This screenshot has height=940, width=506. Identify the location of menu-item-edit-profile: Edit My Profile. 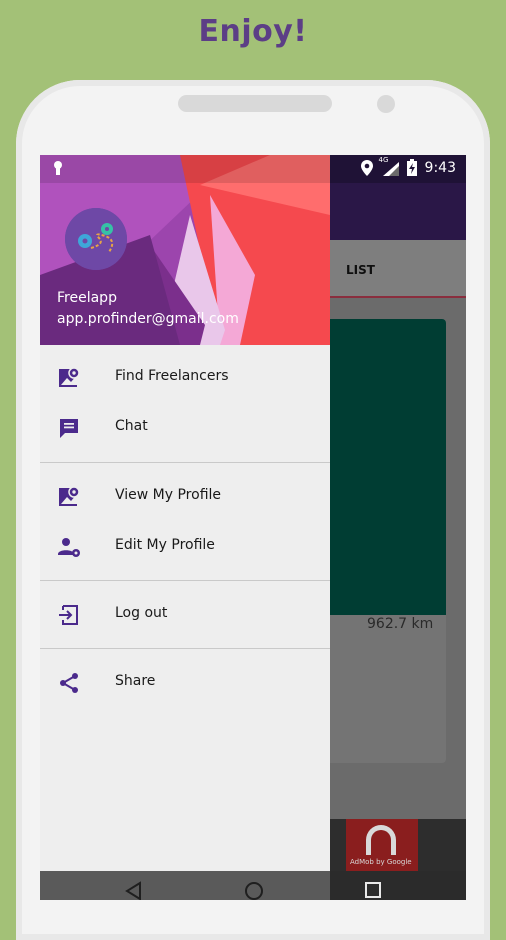
(185, 547).